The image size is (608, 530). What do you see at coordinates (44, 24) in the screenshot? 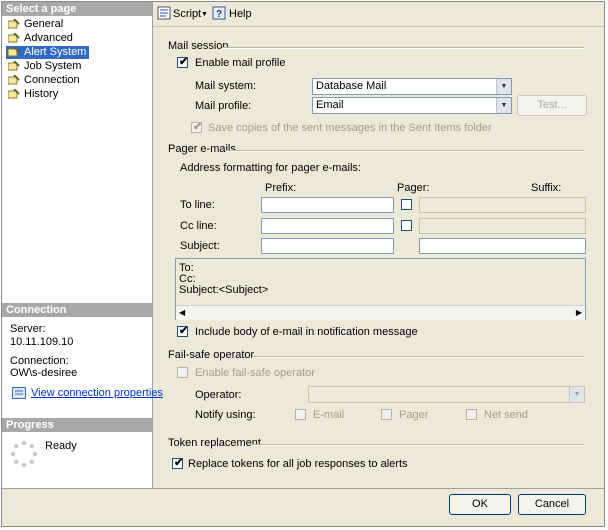
I see `nav-label: General` at bounding box center [44, 24].